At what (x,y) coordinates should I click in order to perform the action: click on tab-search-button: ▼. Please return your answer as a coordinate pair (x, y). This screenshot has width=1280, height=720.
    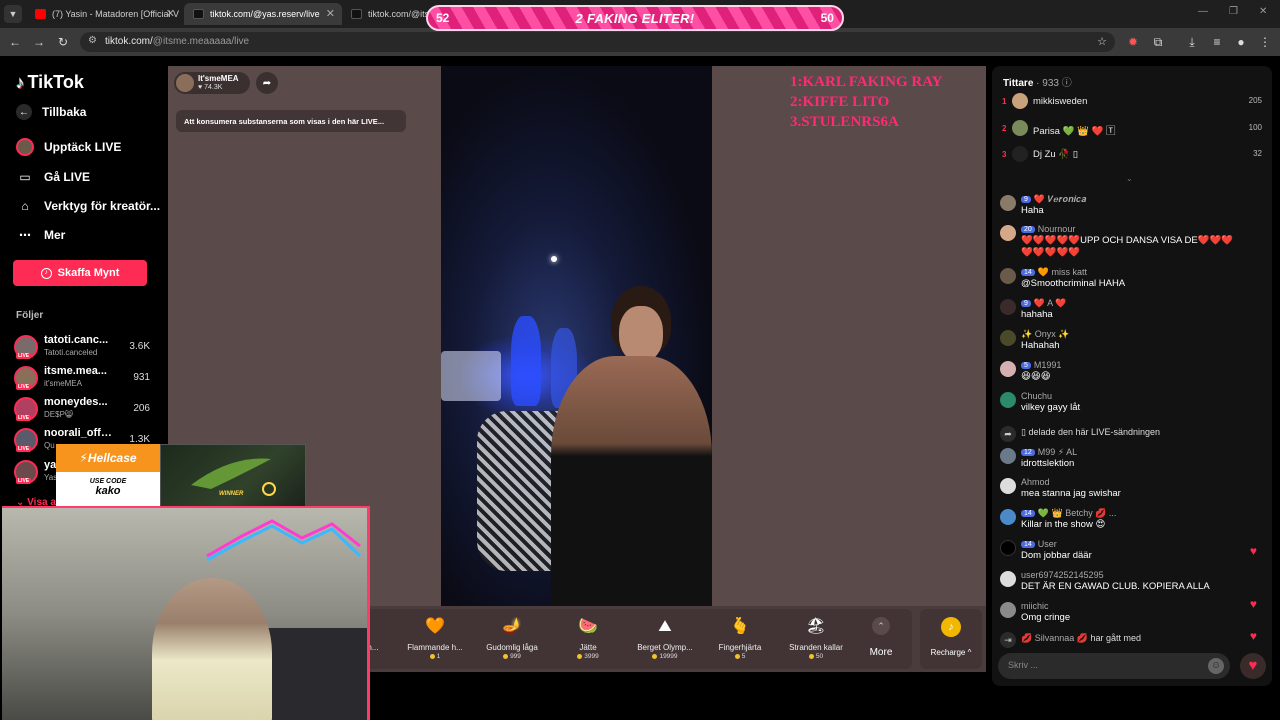
    Looking at the image, I should click on (13, 14).